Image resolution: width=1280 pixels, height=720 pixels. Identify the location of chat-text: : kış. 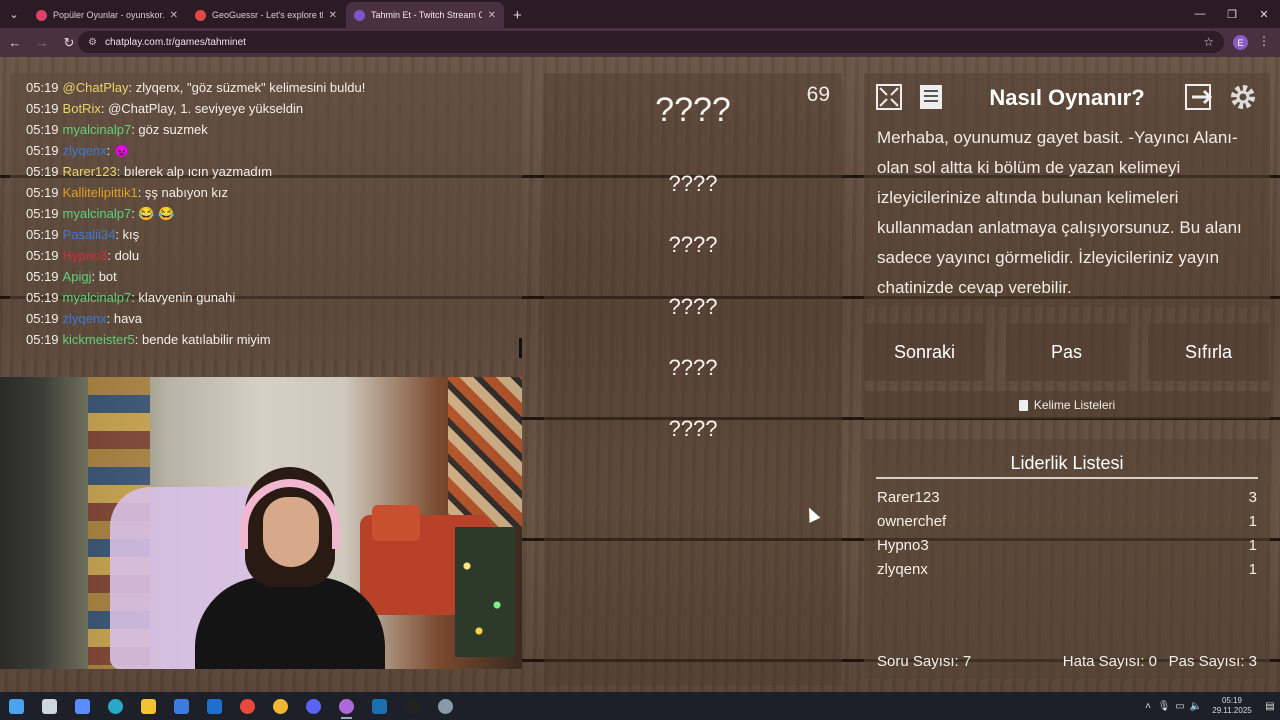
(127, 234).